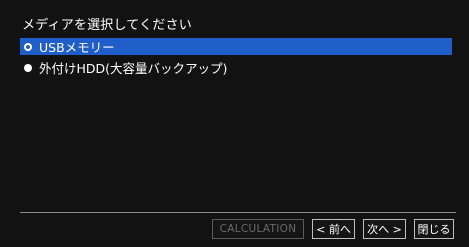 This screenshot has height=247, width=469. What do you see at coordinates (258, 229) in the screenshot?
I see `calculation-button: CALCULATION` at bounding box center [258, 229].